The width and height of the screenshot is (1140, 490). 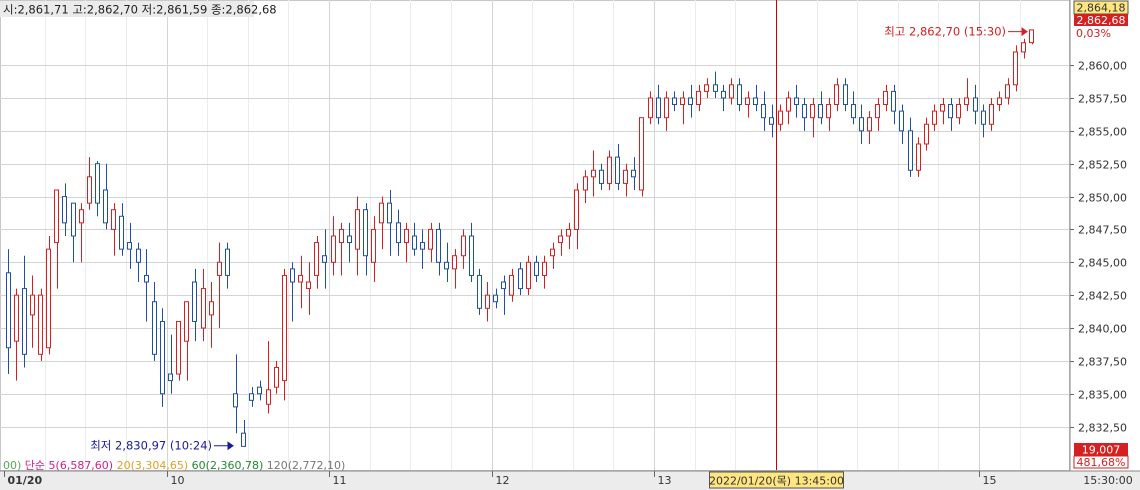 I want to click on time-tick-label: 12, so click(x=503, y=480).